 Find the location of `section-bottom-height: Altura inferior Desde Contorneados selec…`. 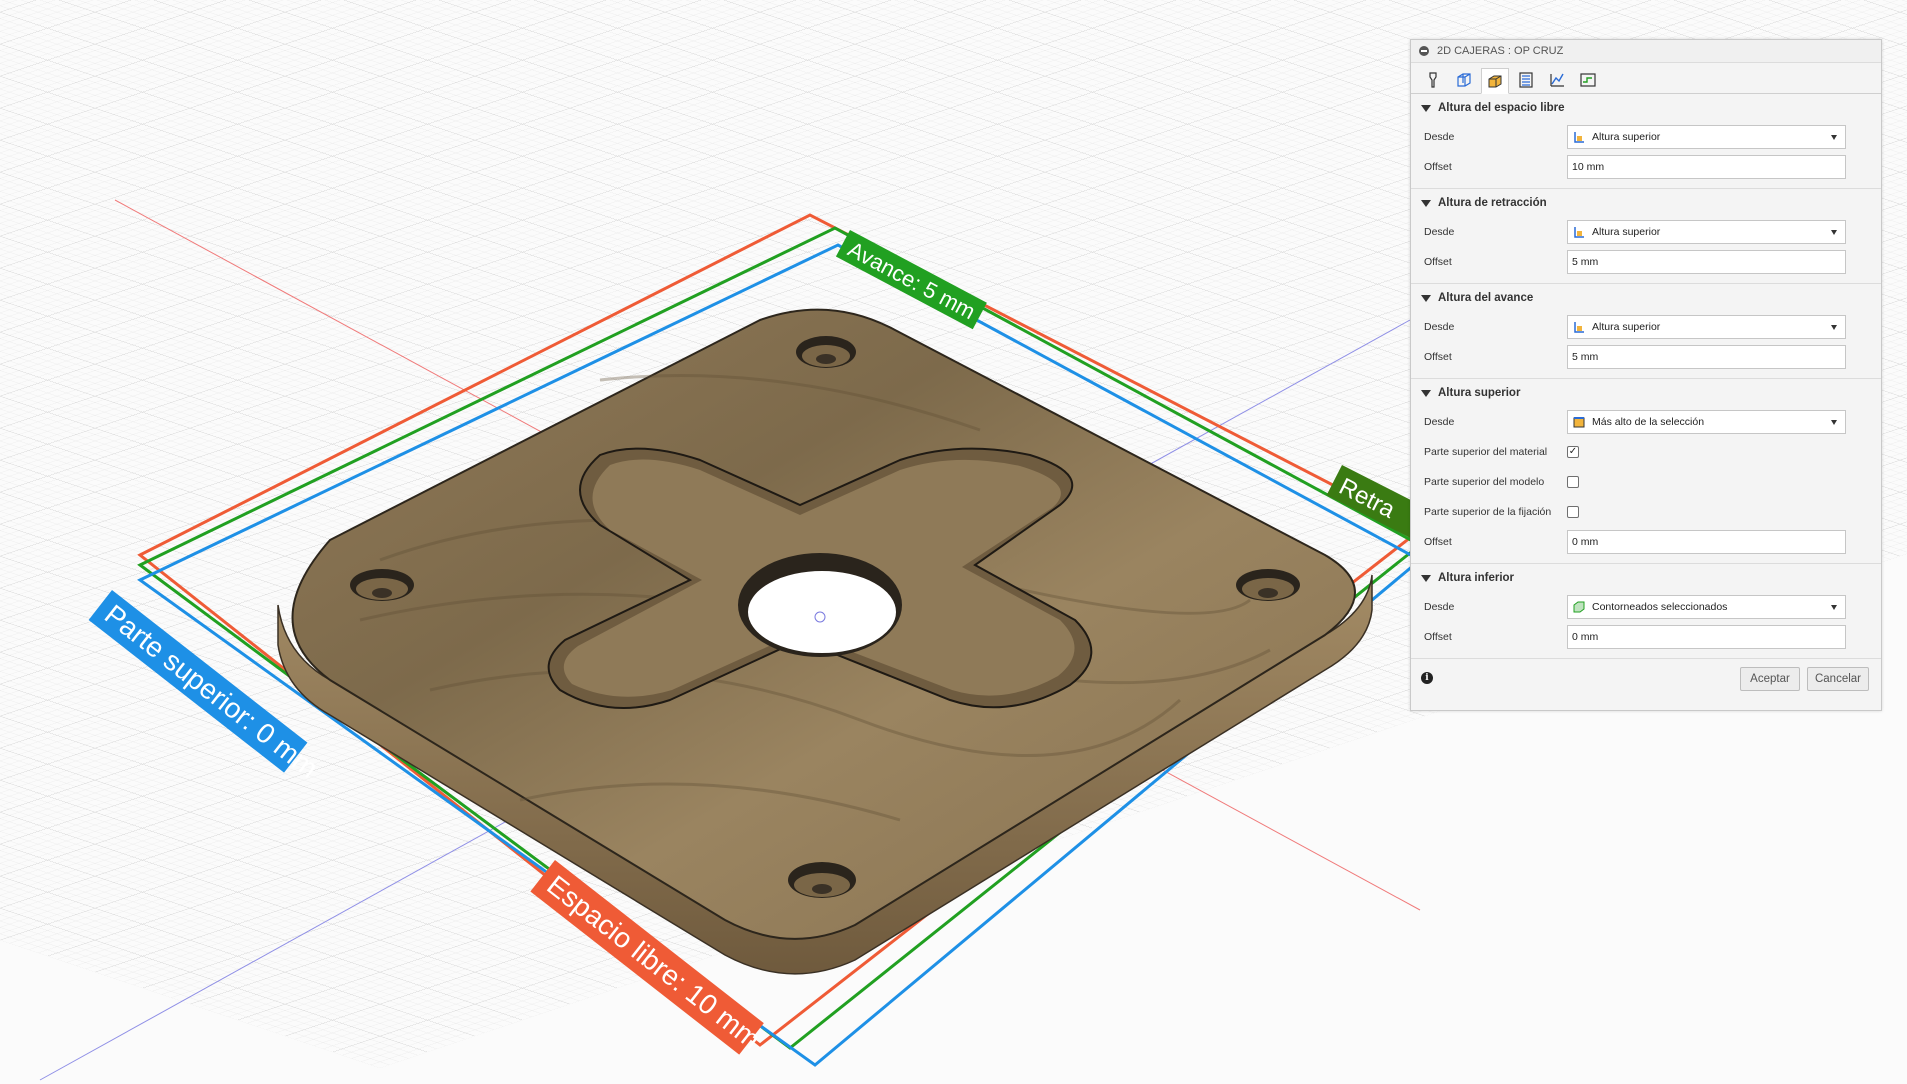

section-bottom-height: Altura inferior Desde Contorneados selec… is located at coordinates (1646, 611).